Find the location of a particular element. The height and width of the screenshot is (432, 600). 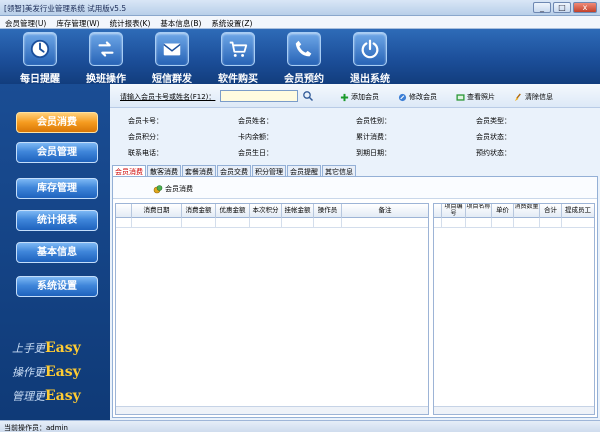

software-purchase-label: 软件购买 is located at coordinates (238, 79).